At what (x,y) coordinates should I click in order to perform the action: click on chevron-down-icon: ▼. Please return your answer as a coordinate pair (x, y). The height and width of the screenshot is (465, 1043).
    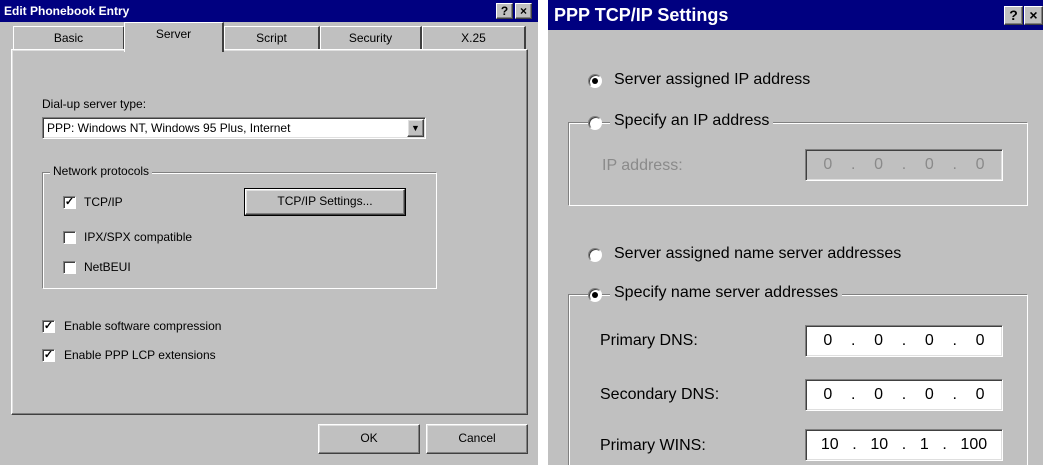
    Looking at the image, I should click on (415, 128).